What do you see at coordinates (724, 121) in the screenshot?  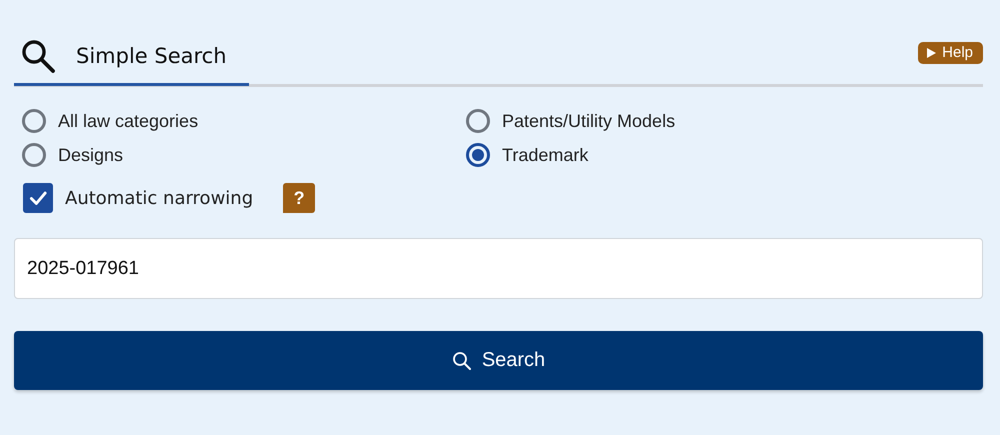 I see `radio-option: Patents/Utility Models` at bounding box center [724, 121].